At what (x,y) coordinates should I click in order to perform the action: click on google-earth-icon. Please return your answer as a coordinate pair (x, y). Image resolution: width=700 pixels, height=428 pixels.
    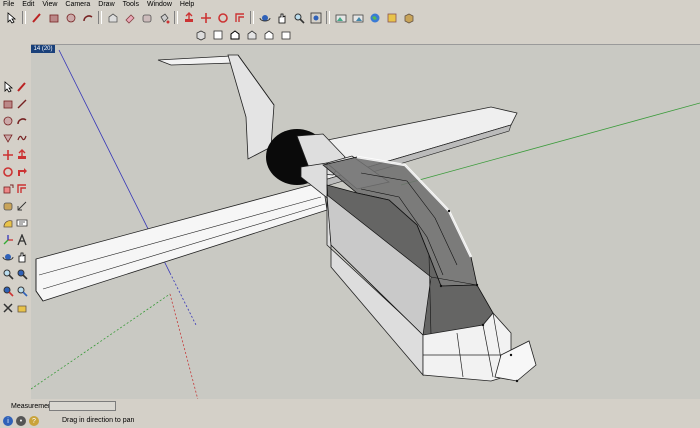
    Looking at the image, I should click on (374, 17).